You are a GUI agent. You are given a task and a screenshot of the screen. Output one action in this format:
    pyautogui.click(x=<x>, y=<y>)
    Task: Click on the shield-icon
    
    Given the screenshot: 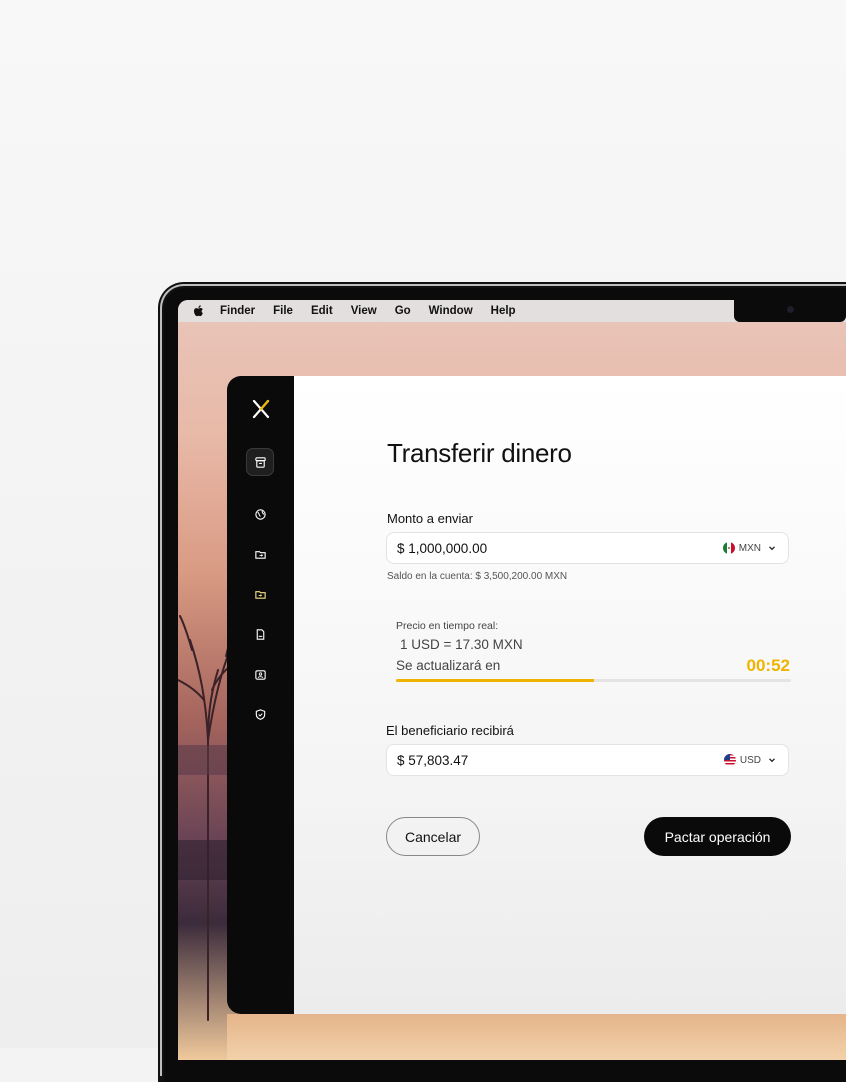 What is the action you would take?
    pyautogui.click(x=260, y=714)
    